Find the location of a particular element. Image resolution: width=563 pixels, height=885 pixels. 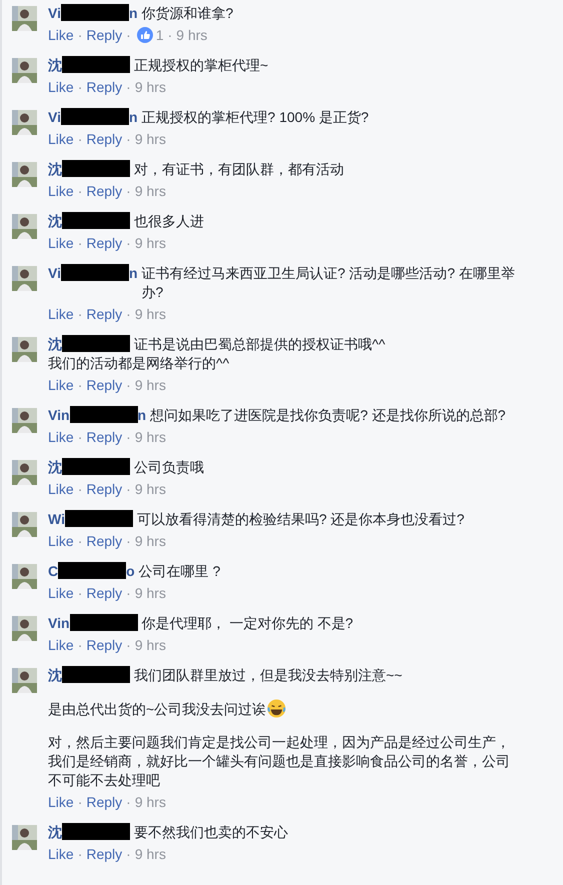

commenter-name: o is located at coordinates (130, 571).